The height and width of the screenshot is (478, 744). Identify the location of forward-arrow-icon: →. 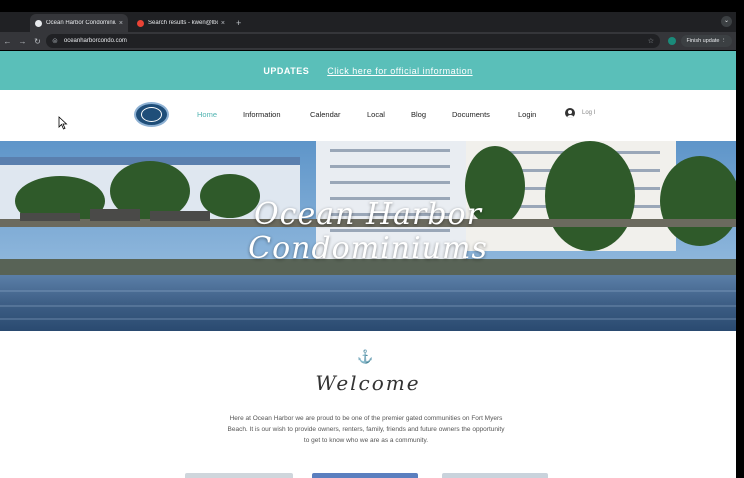
(22, 41).